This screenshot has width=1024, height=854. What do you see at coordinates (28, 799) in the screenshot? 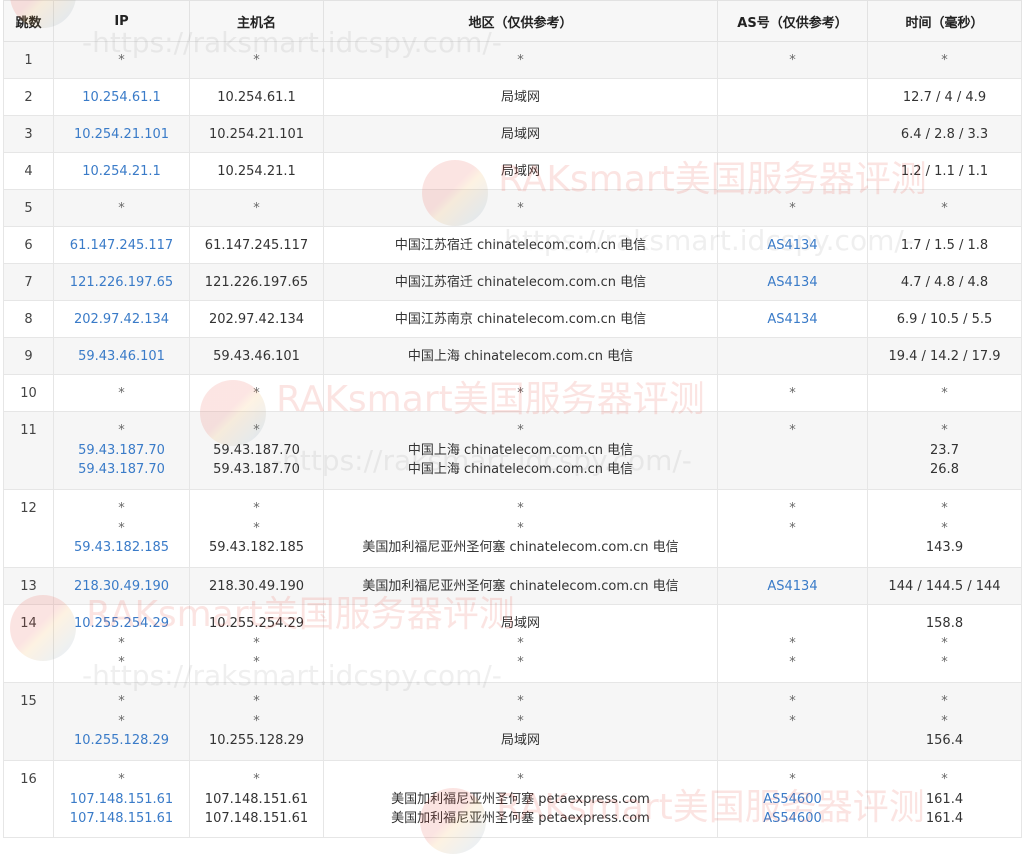
I see `hop-cell: 16` at bounding box center [28, 799].